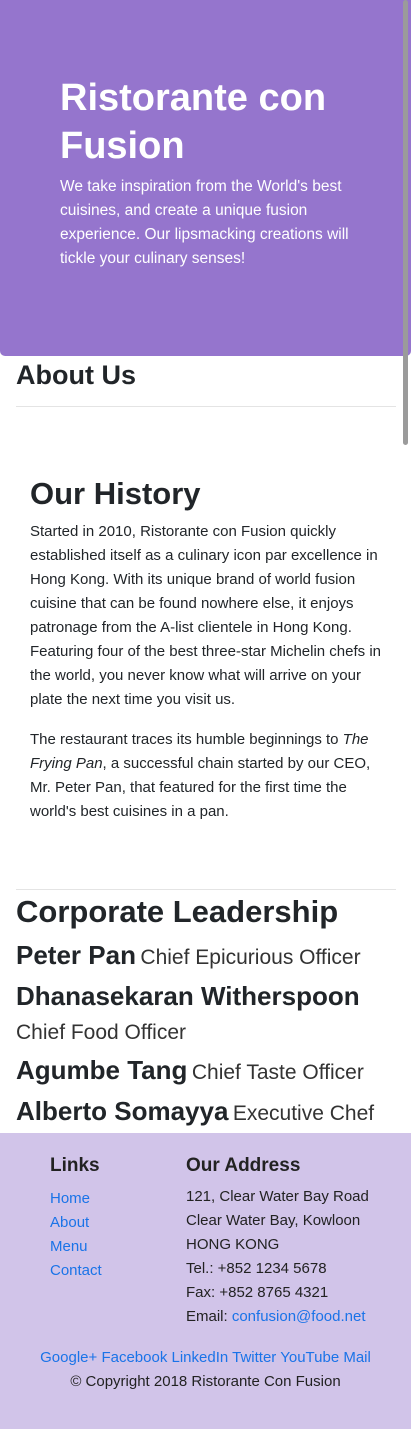  Describe the element at coordinates (205, 1381) in the screenshot. I see `copyright: © Copyright 2018 Ristorante Con Fusion` at that location.